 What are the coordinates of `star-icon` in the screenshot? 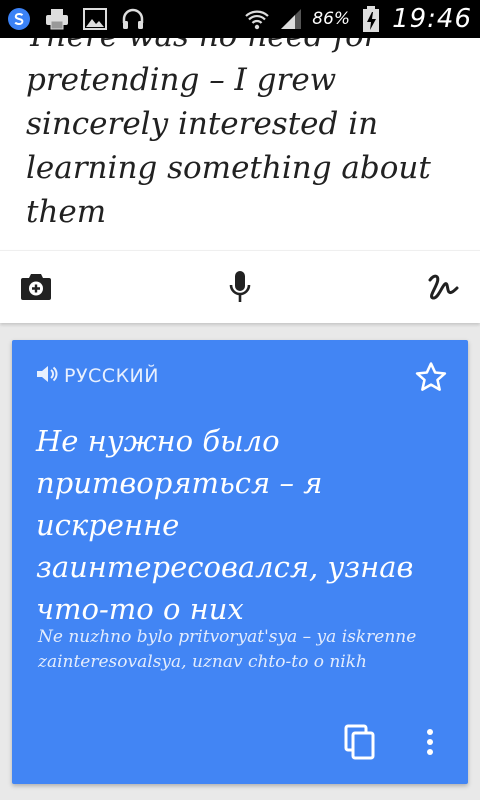 It's located at (431, 377).